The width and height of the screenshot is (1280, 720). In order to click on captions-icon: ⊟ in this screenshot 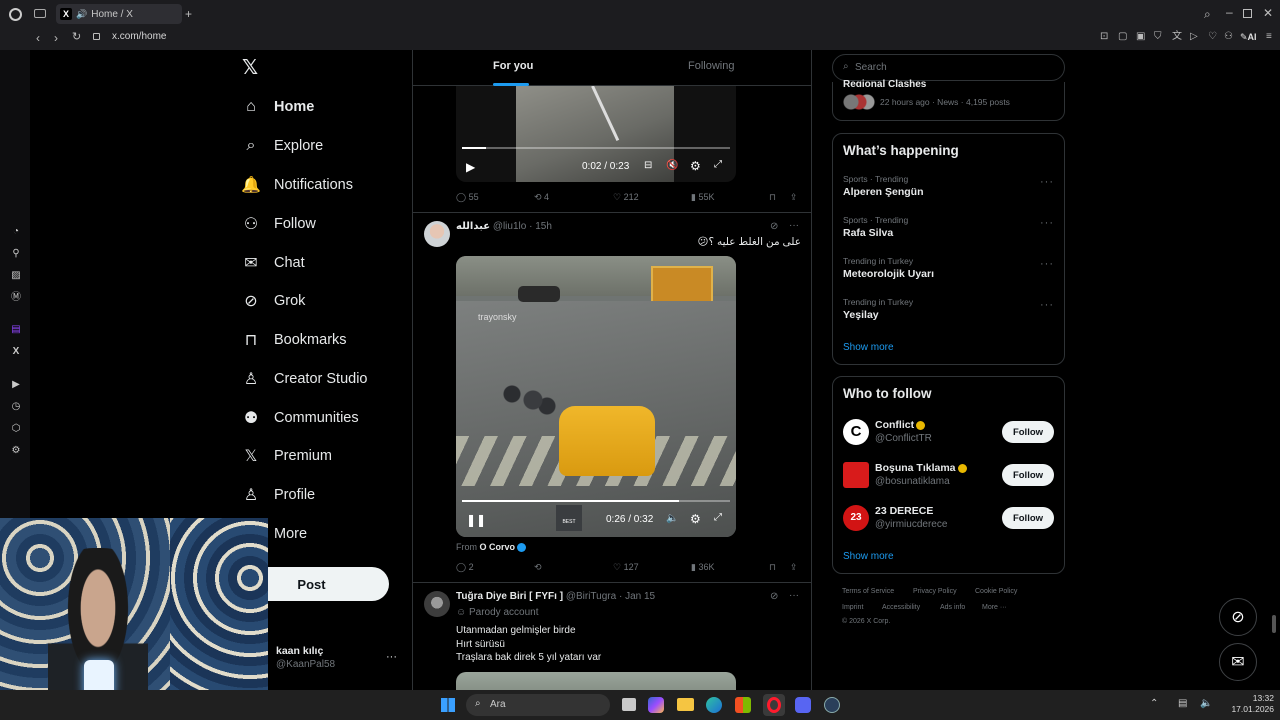, I will do `click(648, 165)`.